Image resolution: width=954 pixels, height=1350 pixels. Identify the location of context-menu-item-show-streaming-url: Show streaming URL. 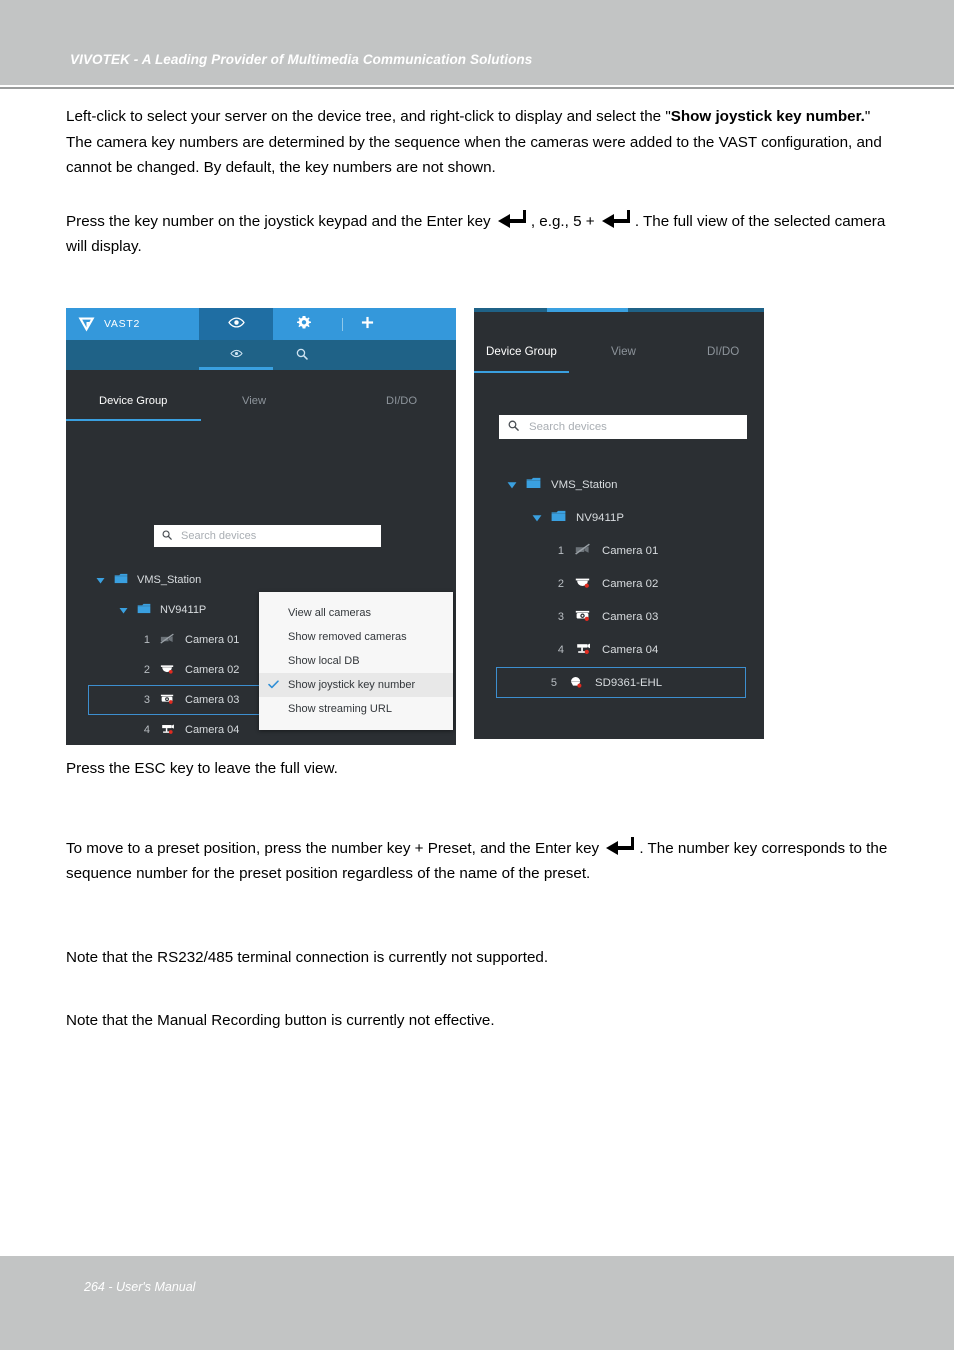
(356, 709).